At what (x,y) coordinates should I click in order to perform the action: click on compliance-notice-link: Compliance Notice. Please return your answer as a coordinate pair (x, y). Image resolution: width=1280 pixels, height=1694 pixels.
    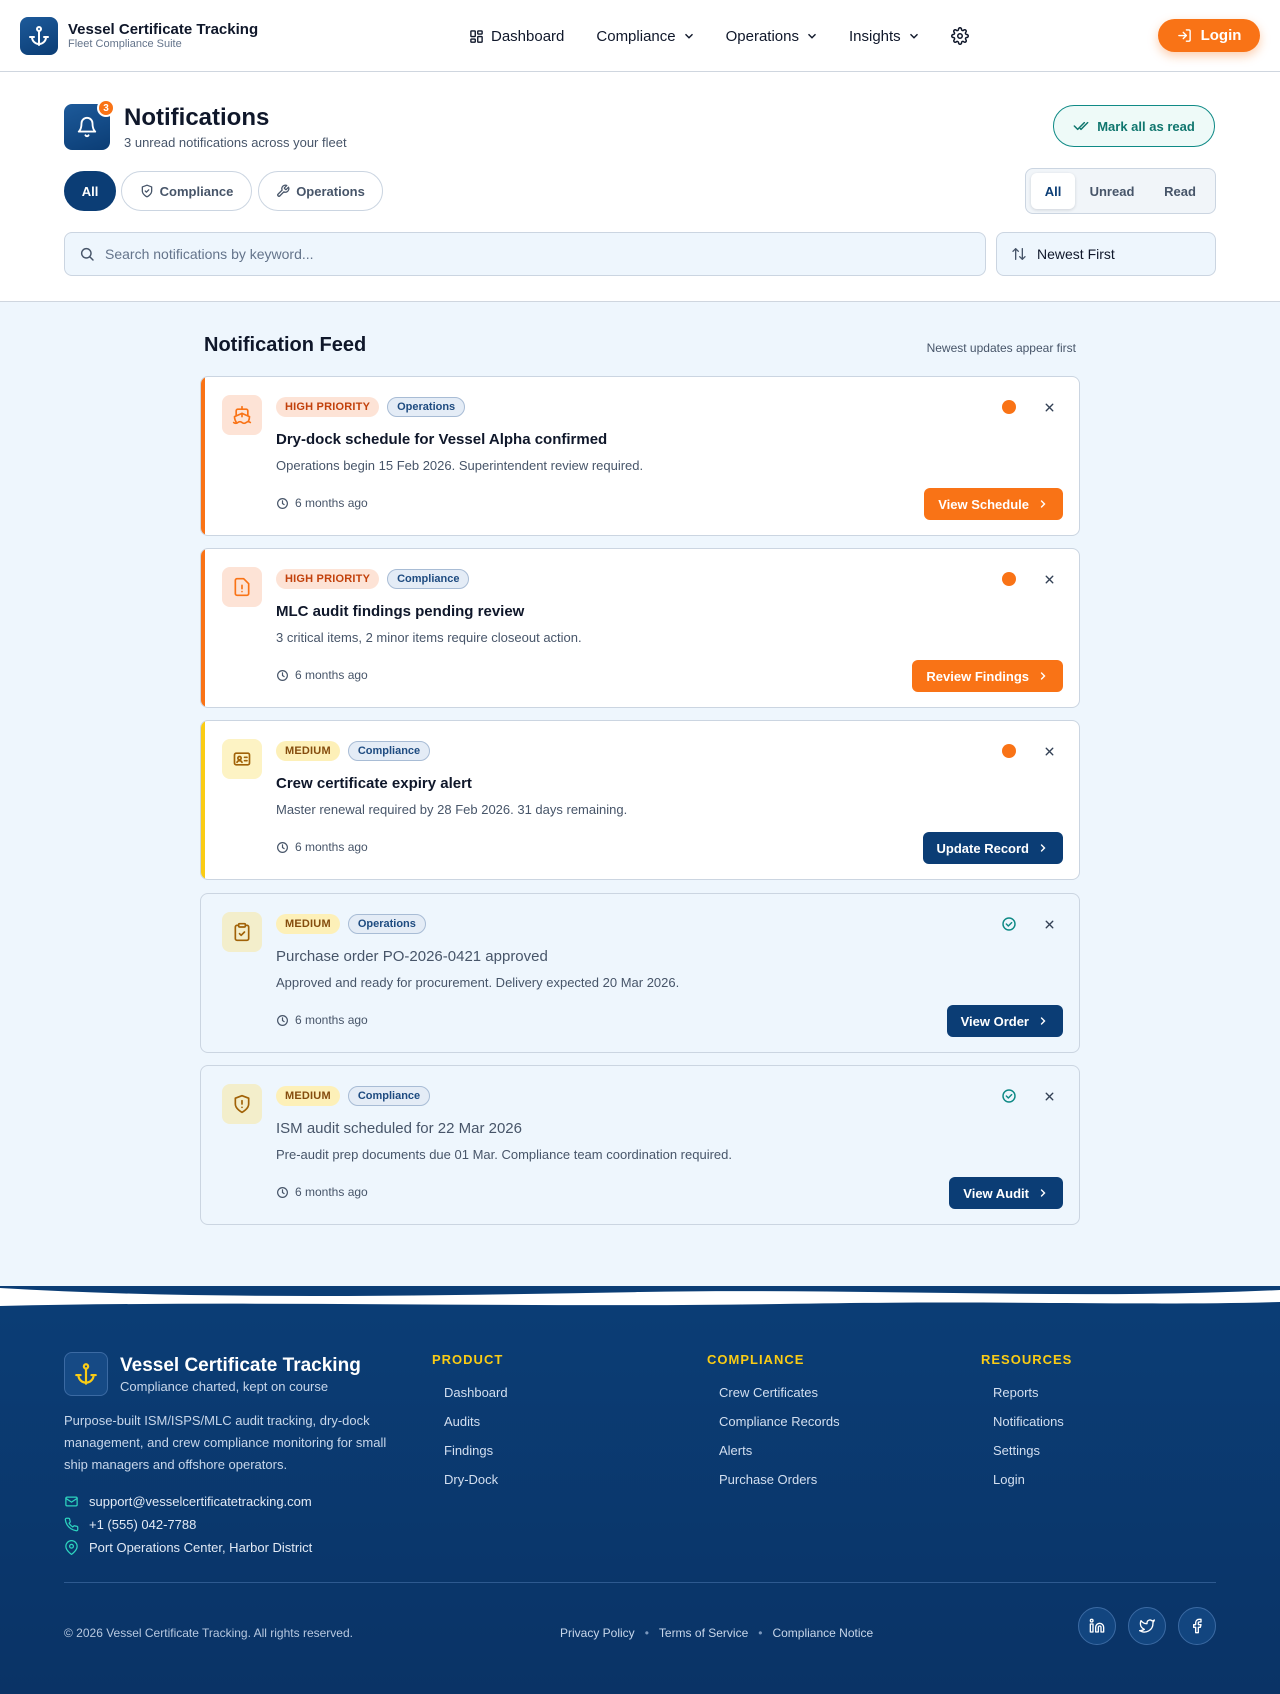
    Looking at the image, I should click on (822, 1633).